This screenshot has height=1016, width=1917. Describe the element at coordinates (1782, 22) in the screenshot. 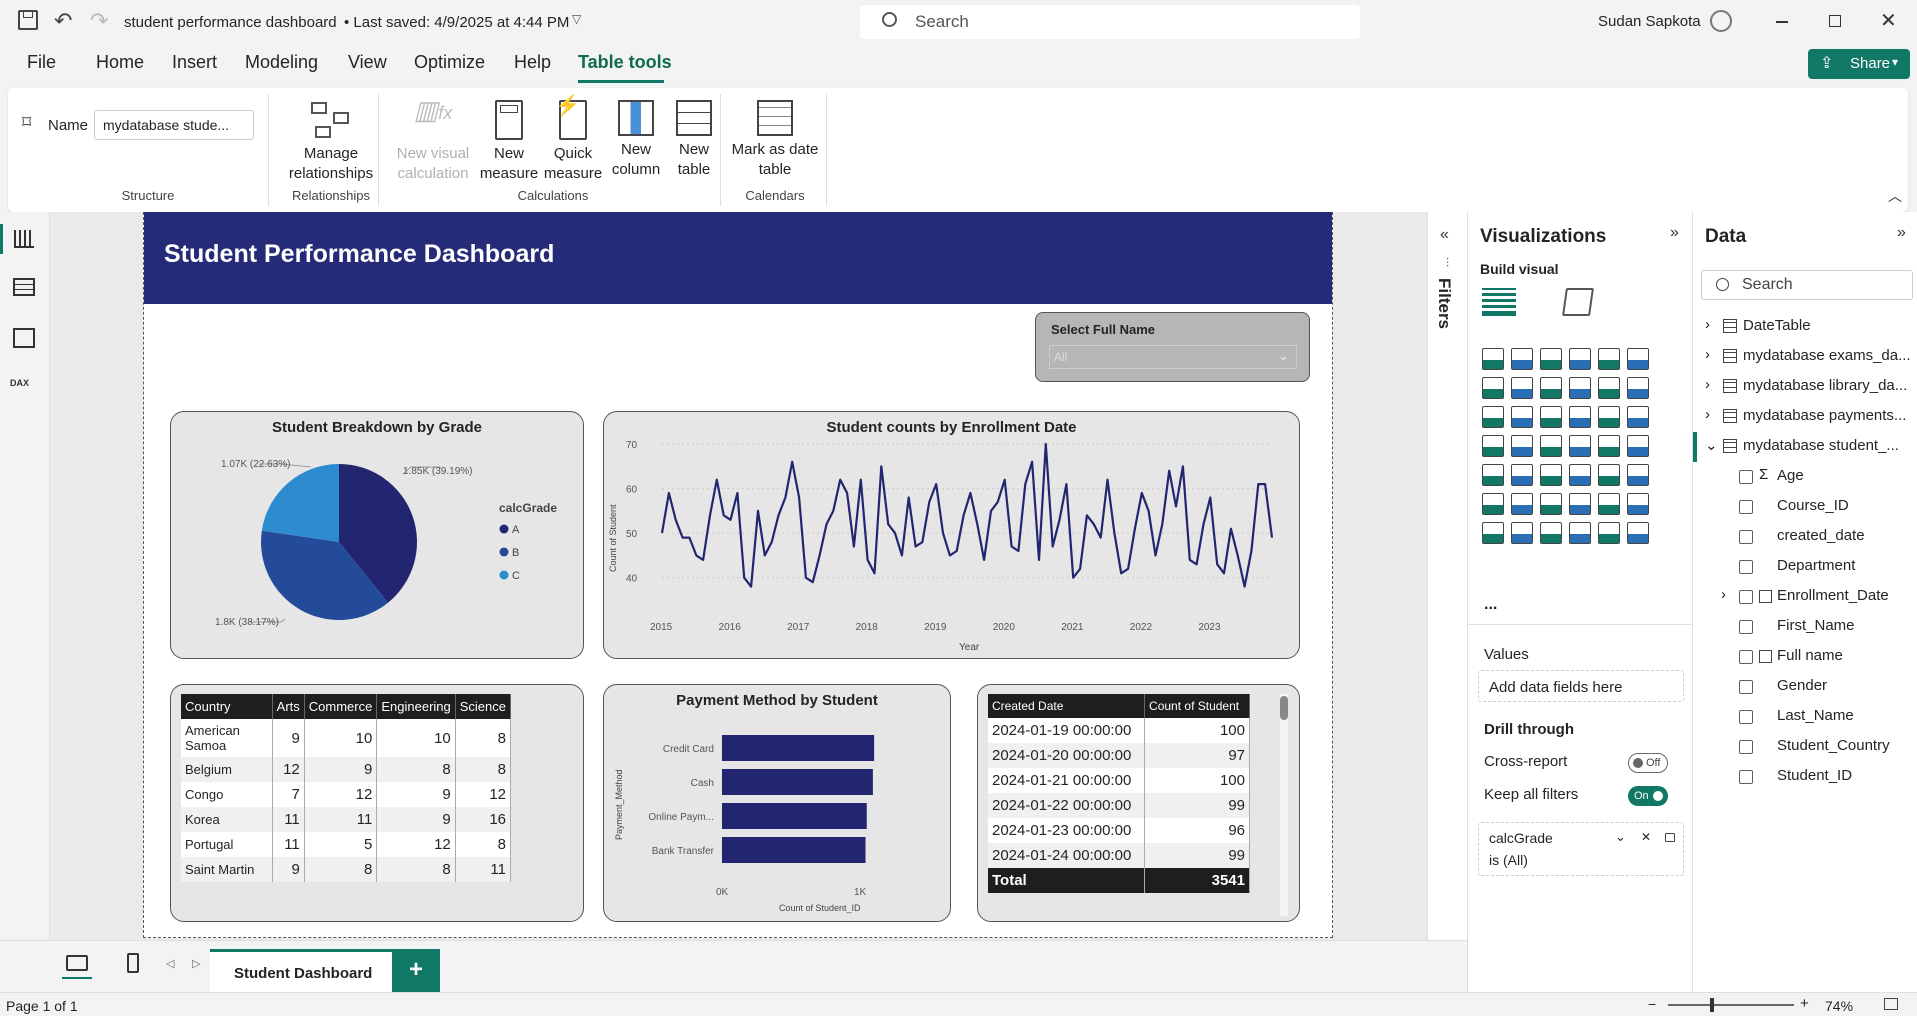

I see `minimize-icon` at that location.